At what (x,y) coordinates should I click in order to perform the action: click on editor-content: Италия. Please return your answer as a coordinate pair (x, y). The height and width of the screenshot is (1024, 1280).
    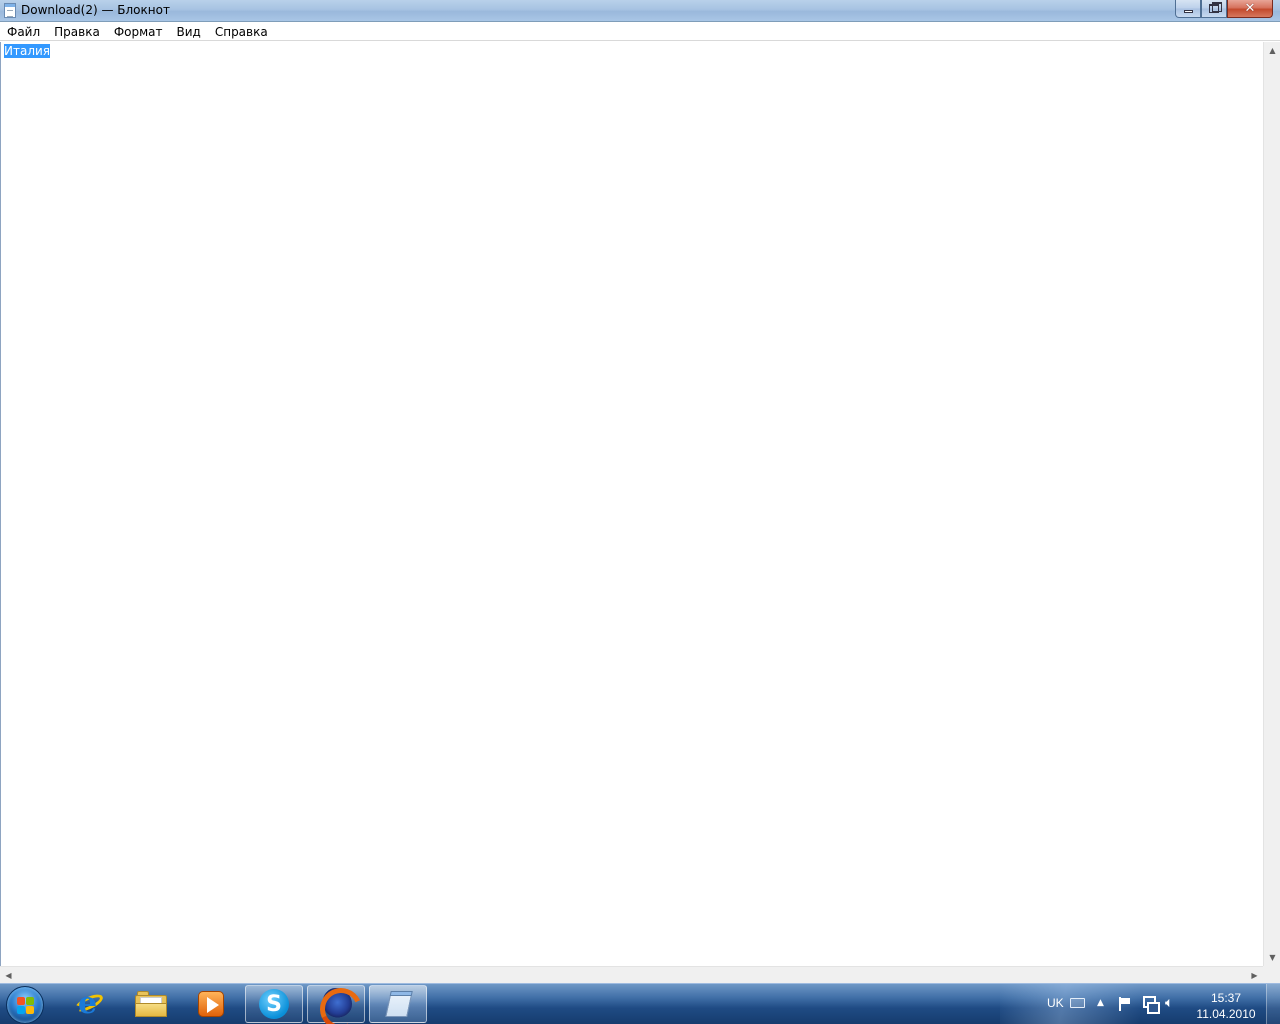
    Looking at the image, I should click on (27, 51).